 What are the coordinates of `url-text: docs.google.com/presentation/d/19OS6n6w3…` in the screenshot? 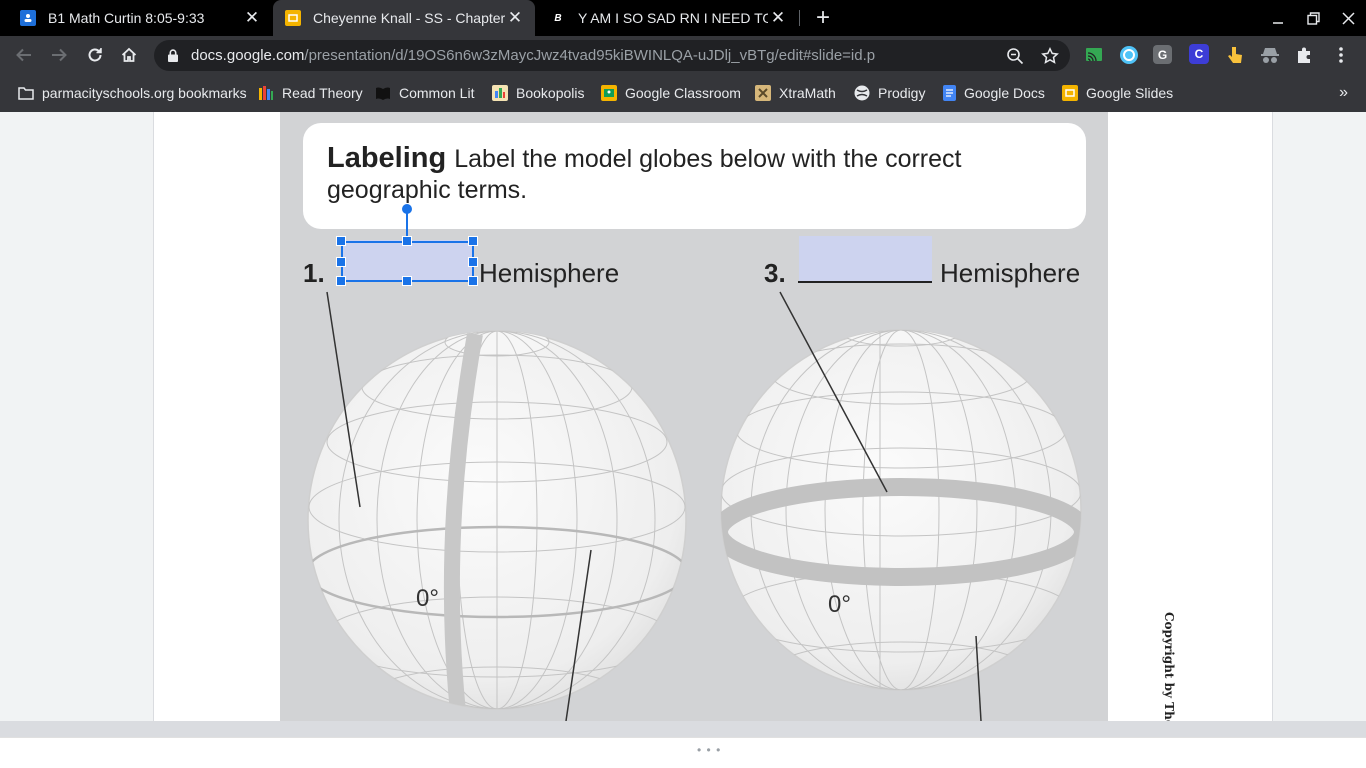 It's located at (533, 55).